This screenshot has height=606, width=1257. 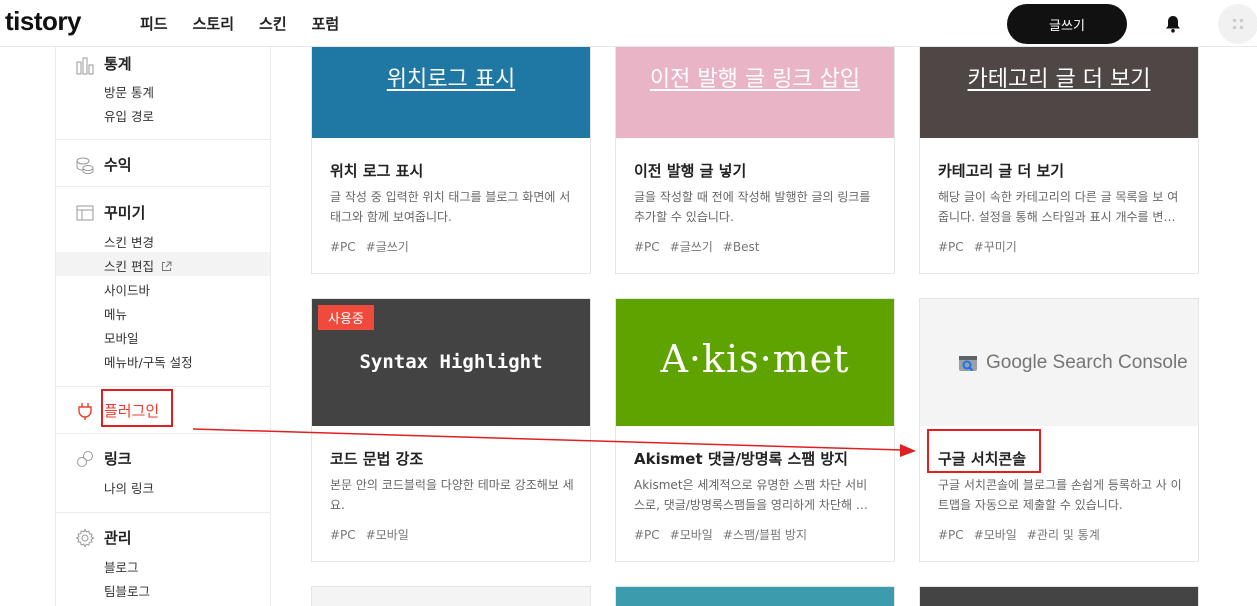 What do you see at coordinates (1024, 534) in the screenshot?
I see `card-tags: #PC #모바일 #관리 및 통계` at bounding box center [1024, 534].